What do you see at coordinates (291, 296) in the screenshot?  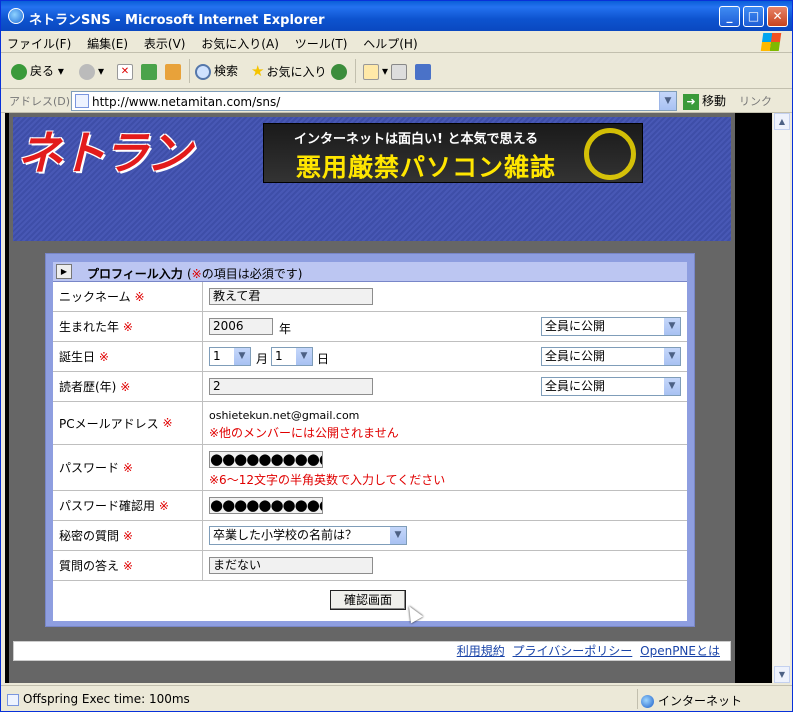 I see `nickname-input: 教えて君` at bounding box center [291, 296].